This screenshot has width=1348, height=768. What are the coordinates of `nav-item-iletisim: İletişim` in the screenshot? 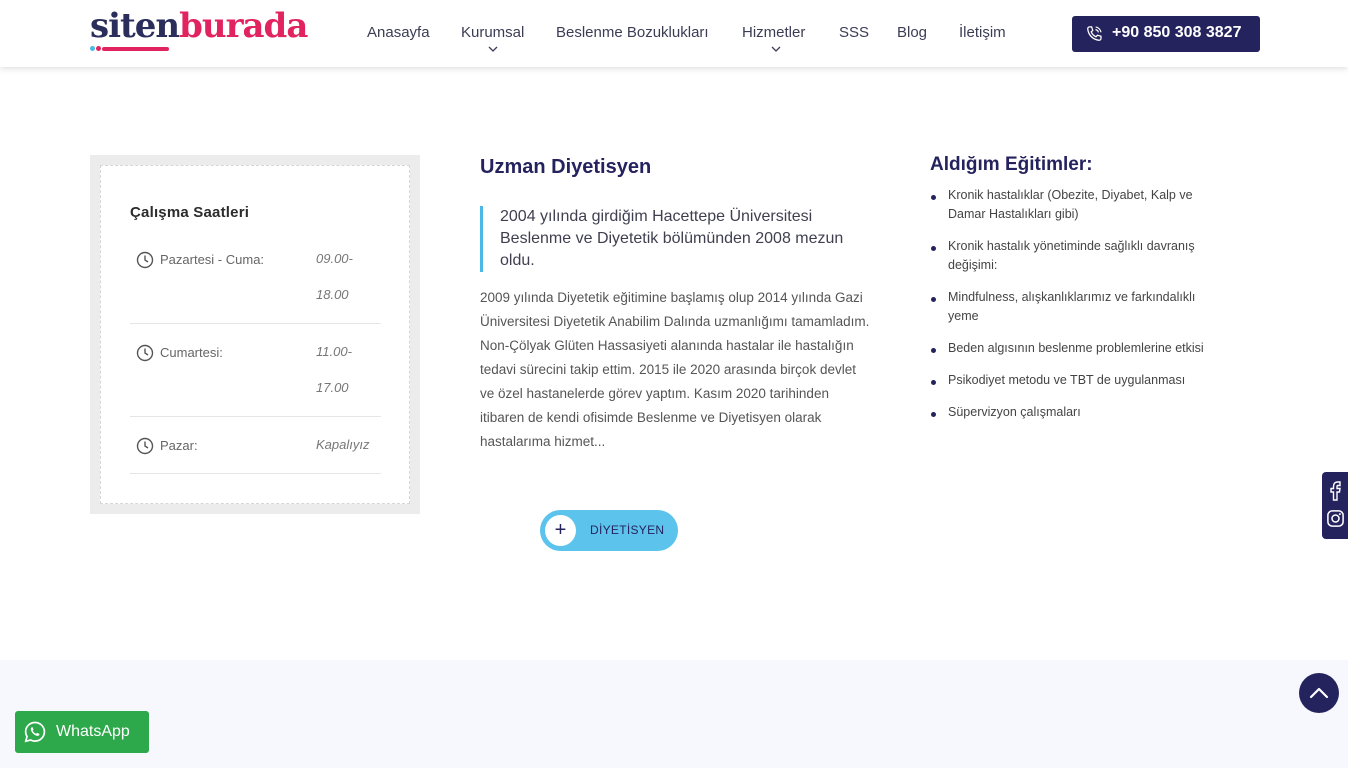 It's located at (982, 32).